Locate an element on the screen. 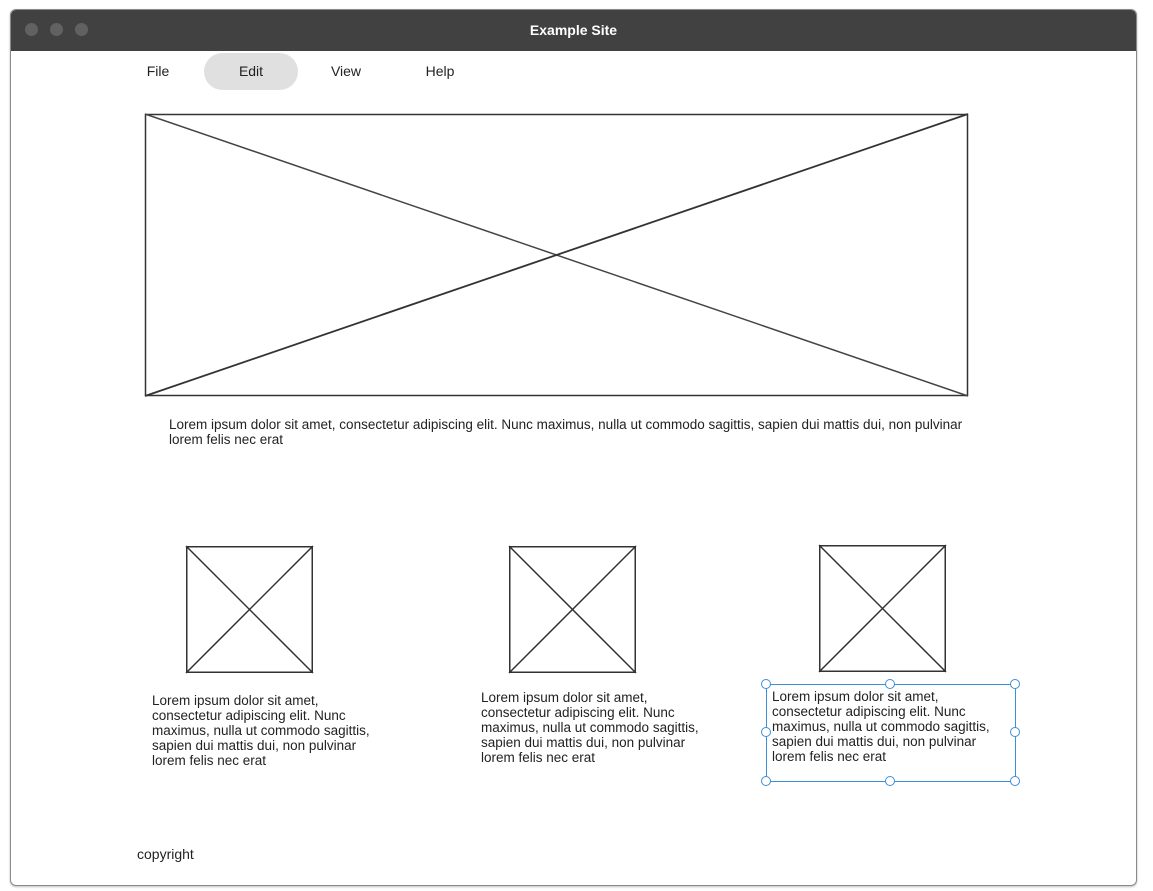 This screenshot has height=891, width=1153. resize-handle-right is located at coordinates (1015, 732).